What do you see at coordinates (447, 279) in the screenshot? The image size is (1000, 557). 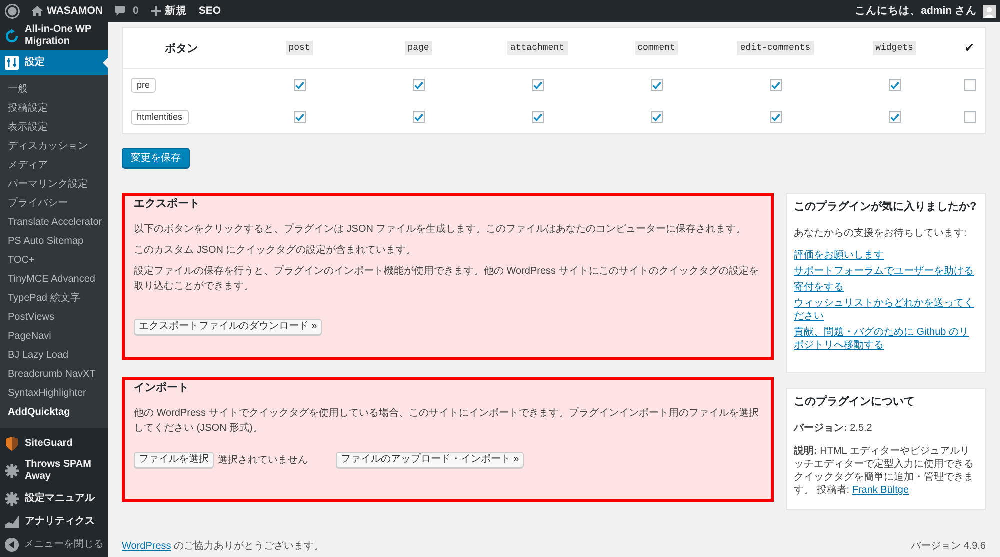 I see `panel-text: 設定ファイルの保存を行うと、プラグインのインポート機能が使用できます。他の WordPress サイトにこのサイトのクイックタグの設定を取り込むことができます。` at bounding box center [447, 279].